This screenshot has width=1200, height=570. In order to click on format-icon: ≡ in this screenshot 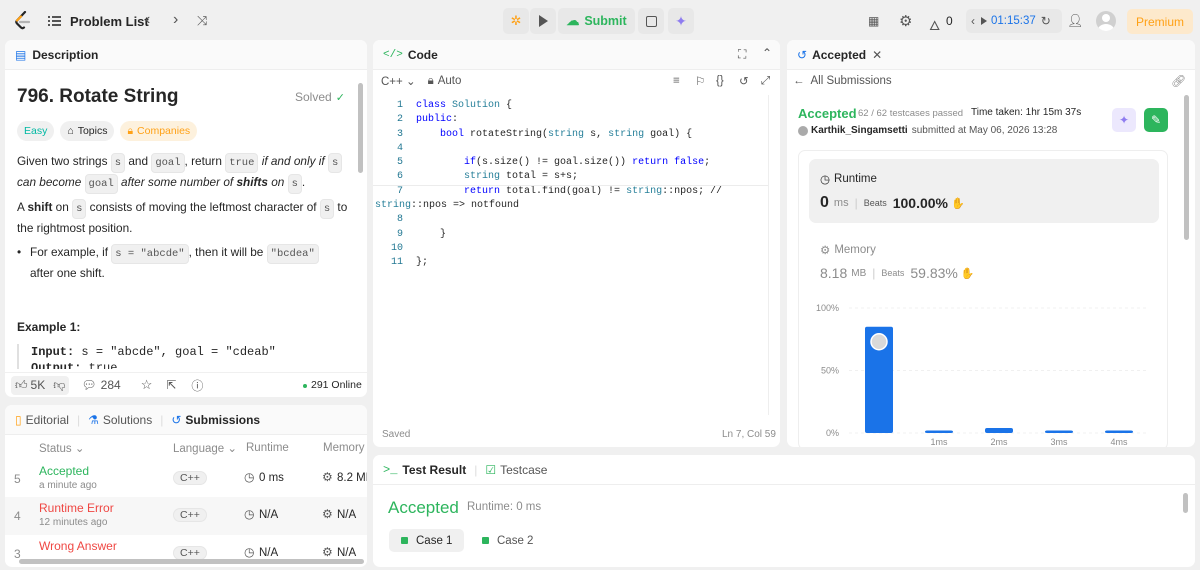, I will do `click(676, 81)`.